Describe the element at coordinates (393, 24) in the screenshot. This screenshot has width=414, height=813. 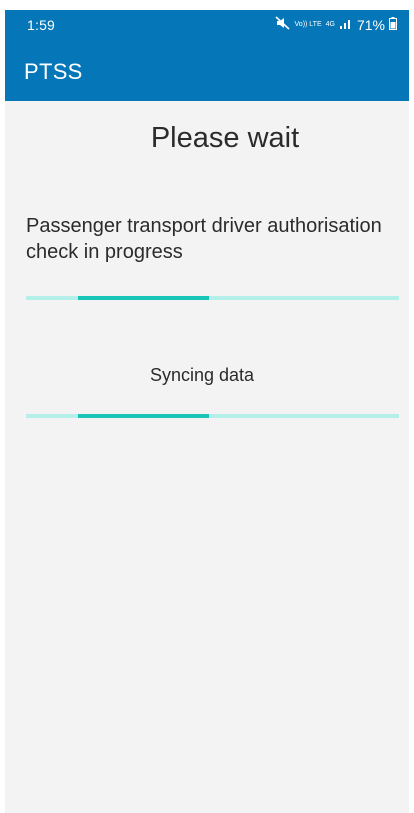
I see `battery-icon` at that location.